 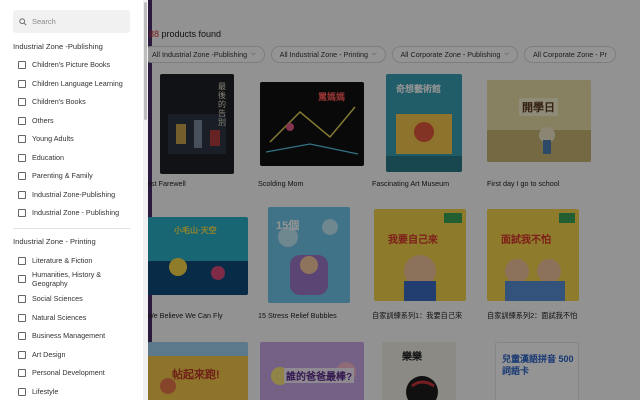 I want to click on filter-option-label: Personal Development, so click(x=68, y=372).